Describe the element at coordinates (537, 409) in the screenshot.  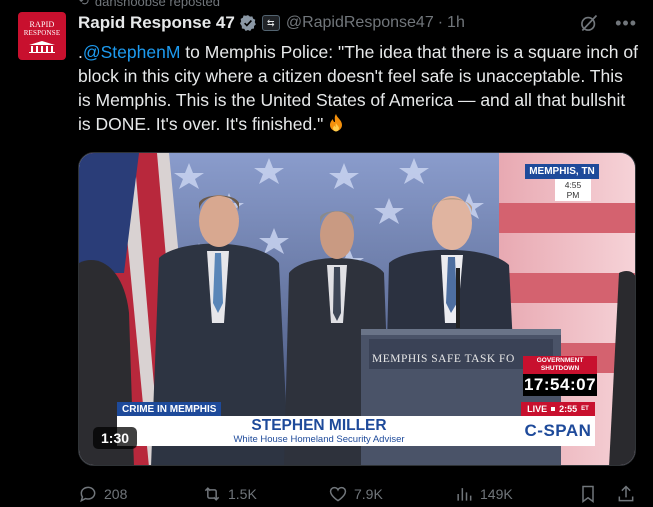
I see `live-label: LIVE` at that location.